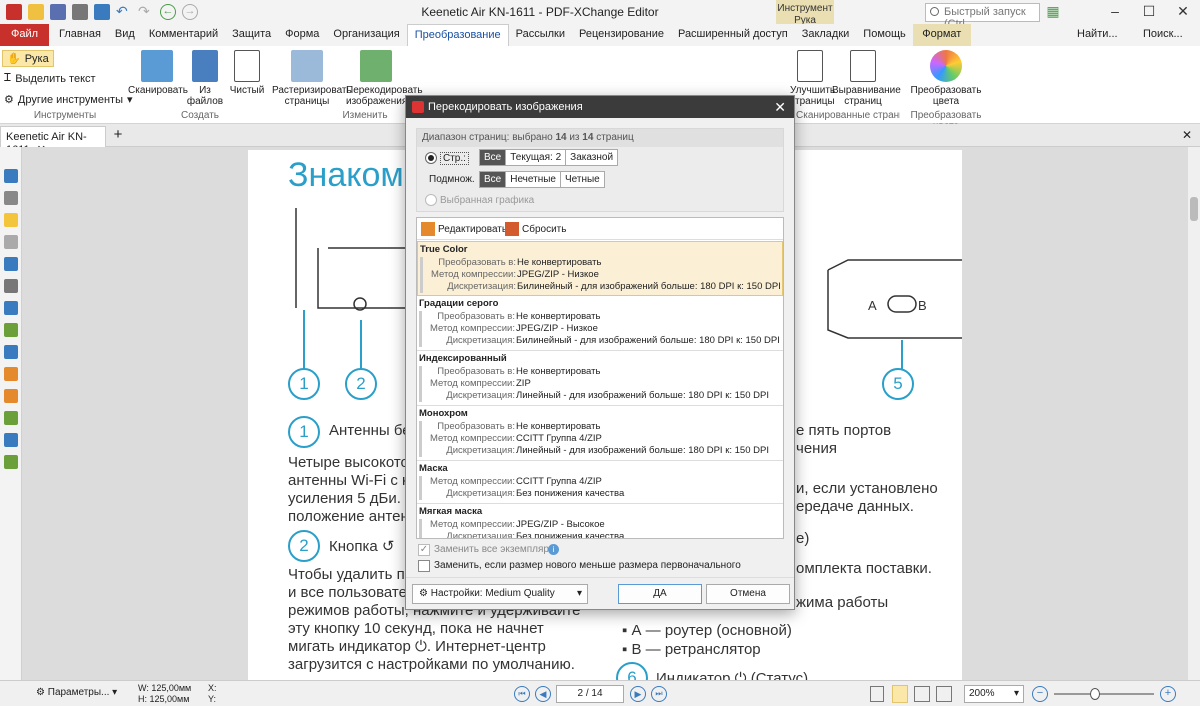 The image size is (1200, 706). Describe the element at coordinates (591, 157) in the screenshot. I see `pages-option-custom: Заказной` at that location.